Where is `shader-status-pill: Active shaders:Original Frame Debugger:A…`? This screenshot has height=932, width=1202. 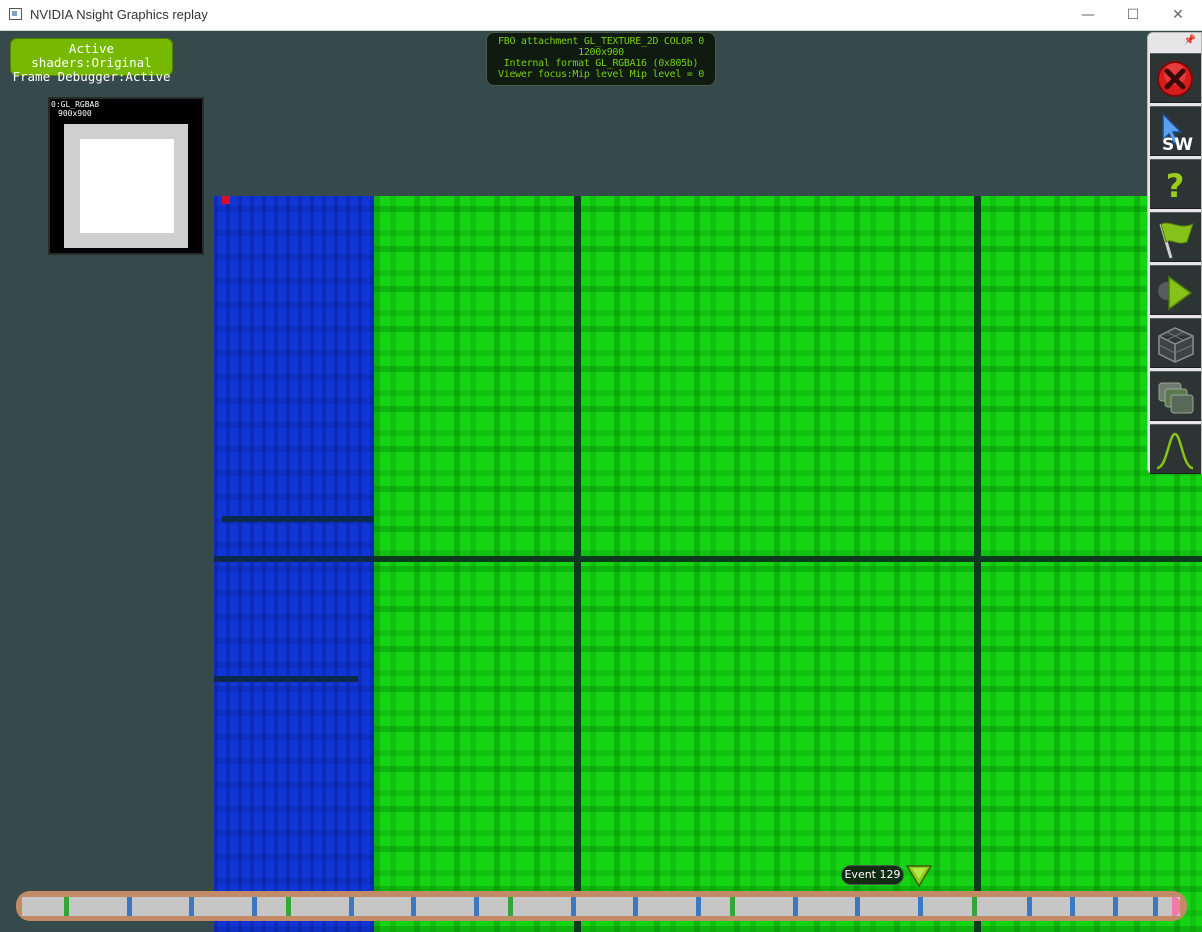
shader-status-pill: Active shaders:Original Frame Debugger:A… is located at coordinates (91, 61).